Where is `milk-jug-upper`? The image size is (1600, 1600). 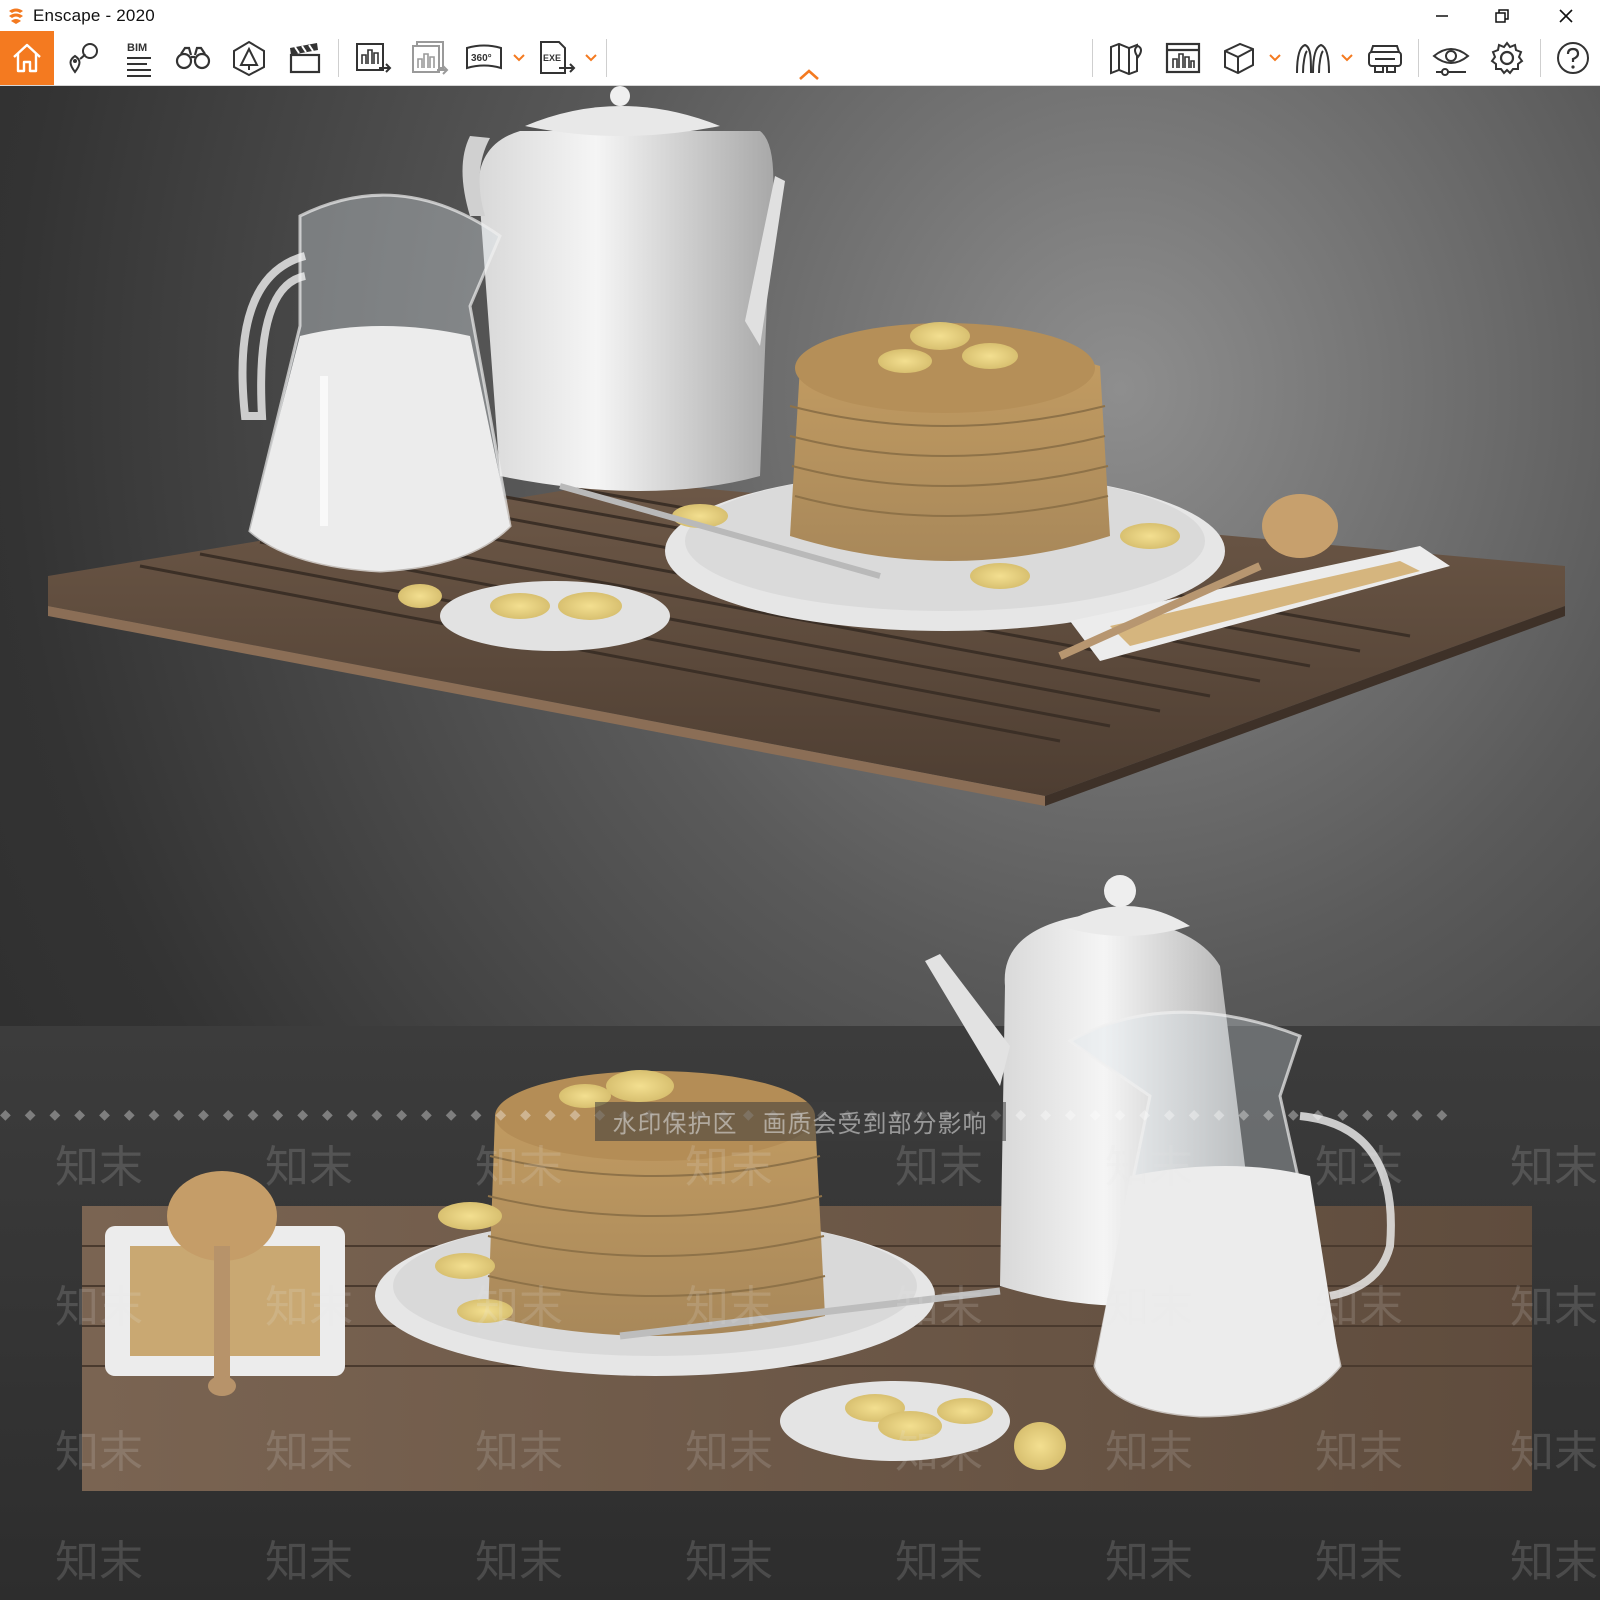
milk-jug-upper is located at coordinates (375, 383).